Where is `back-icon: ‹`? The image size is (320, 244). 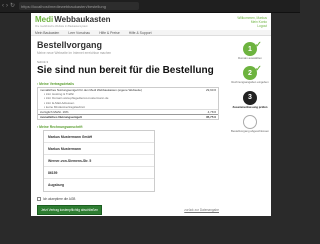
back-icon: ‹ is located at coordinates (3, 6).